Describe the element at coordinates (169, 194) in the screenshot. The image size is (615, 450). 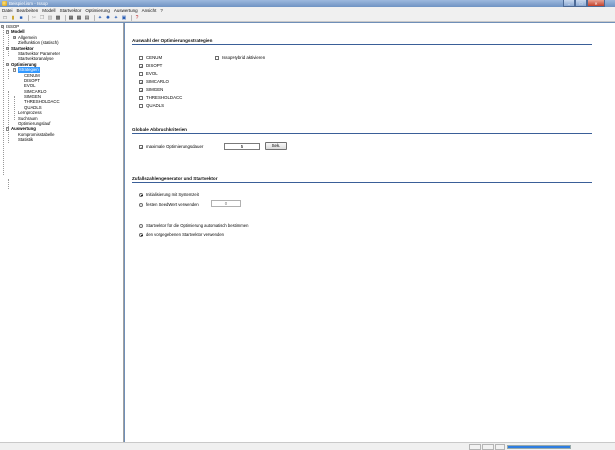
I see `radio-init-system-time: Initialisierung mit Systemzeit` at that location.